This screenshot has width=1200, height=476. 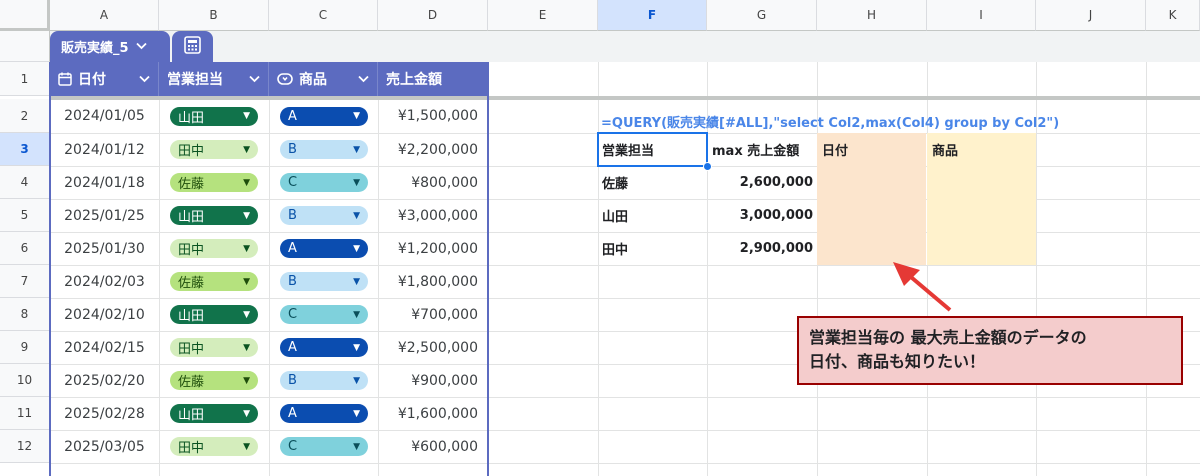 What do you see at coordinates (104, 446) in the screenshot?
I see `table-cell-date: 2025/03/05` at bounding box center [104, 446].